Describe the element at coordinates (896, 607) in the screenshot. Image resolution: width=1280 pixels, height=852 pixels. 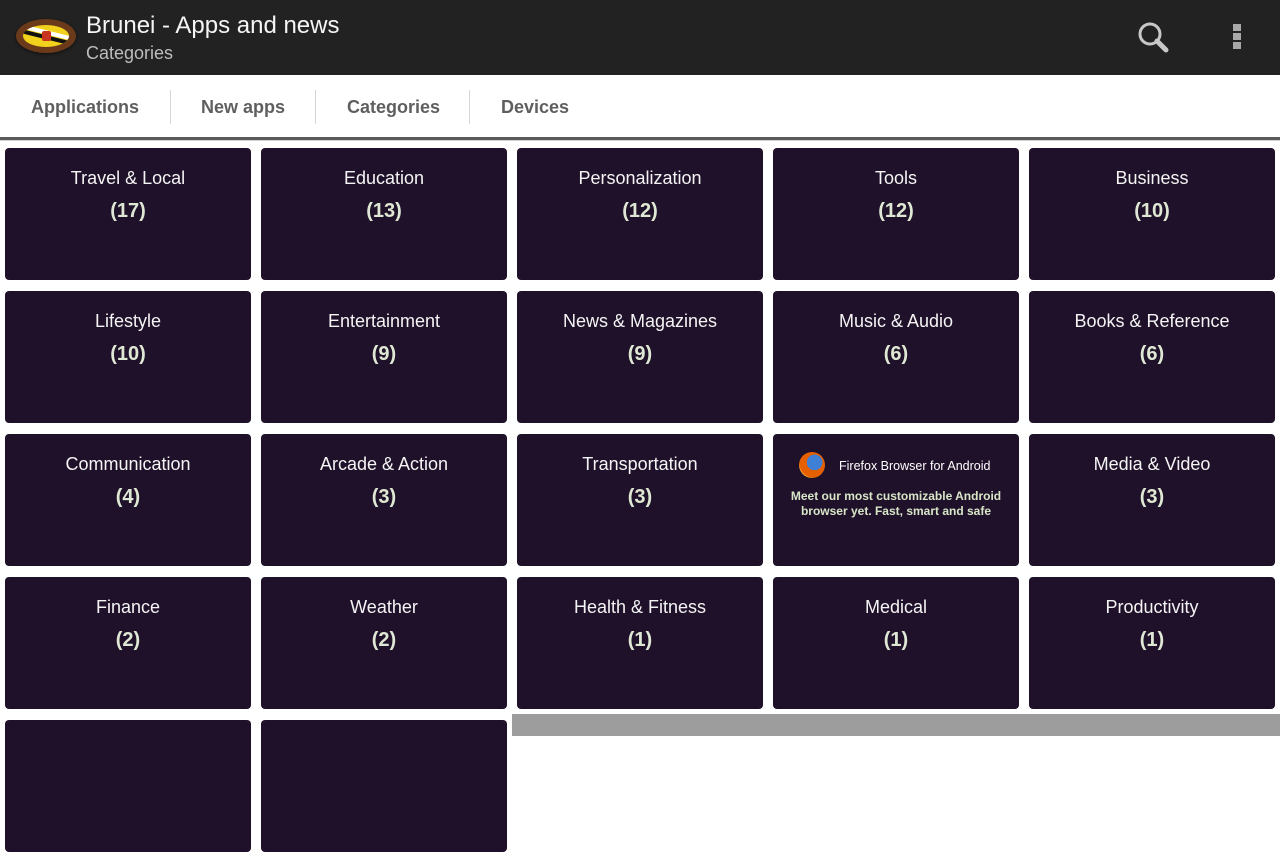
I see `category-name: Medical` at that location.